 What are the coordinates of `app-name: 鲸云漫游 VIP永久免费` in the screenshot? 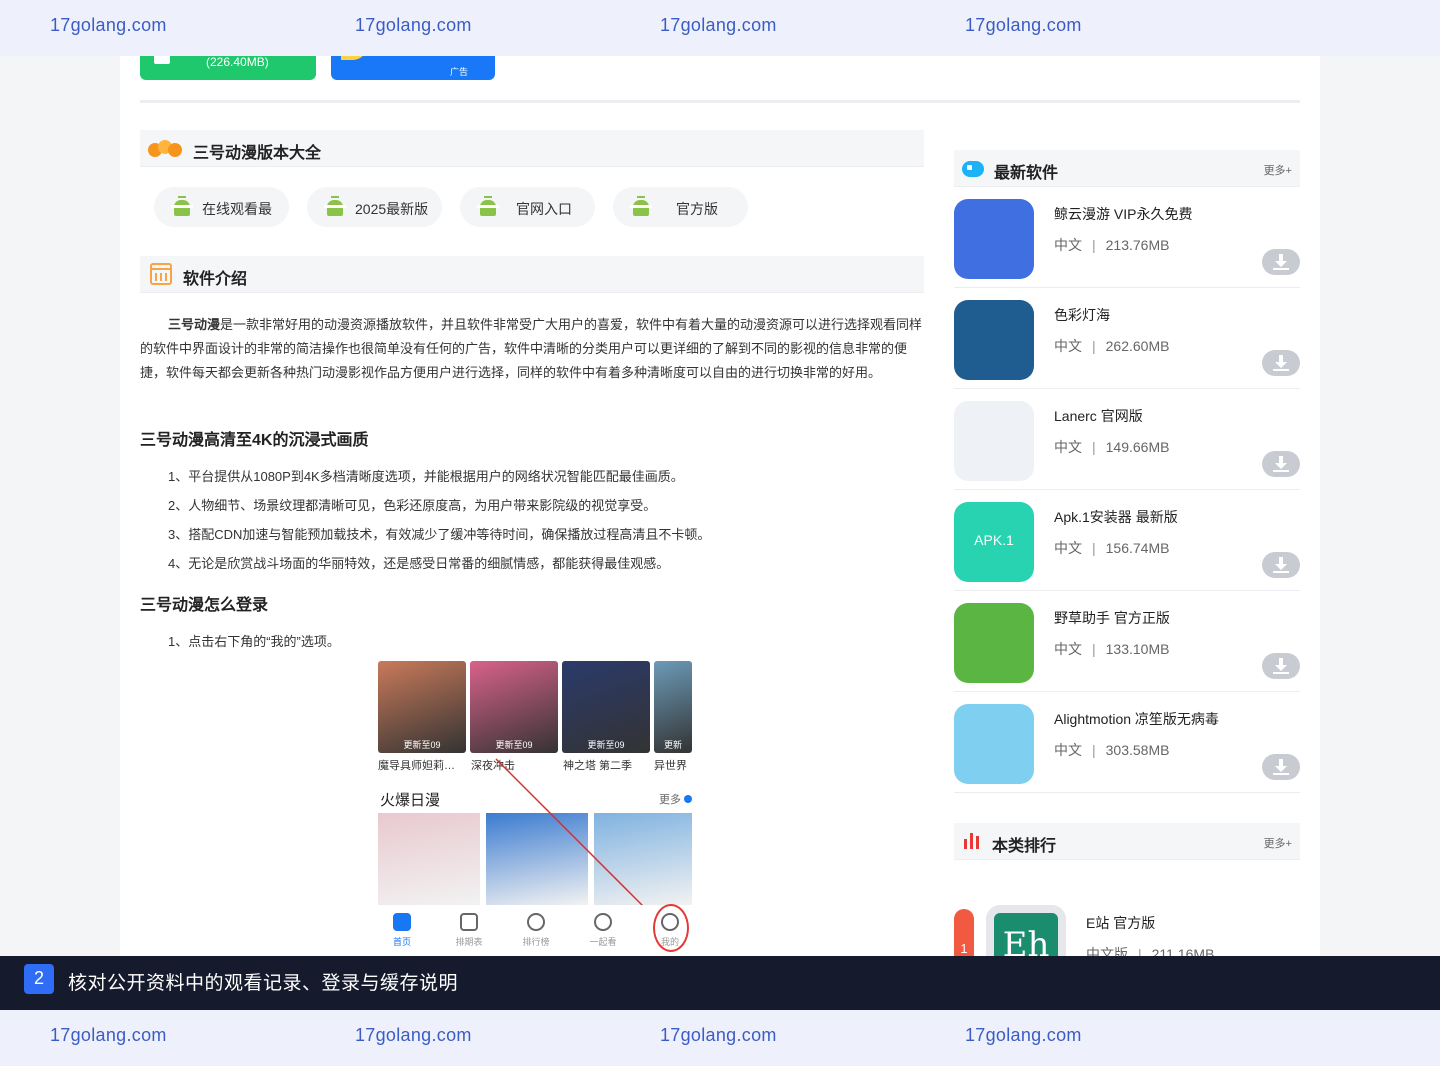 It's located at (1123, 214).